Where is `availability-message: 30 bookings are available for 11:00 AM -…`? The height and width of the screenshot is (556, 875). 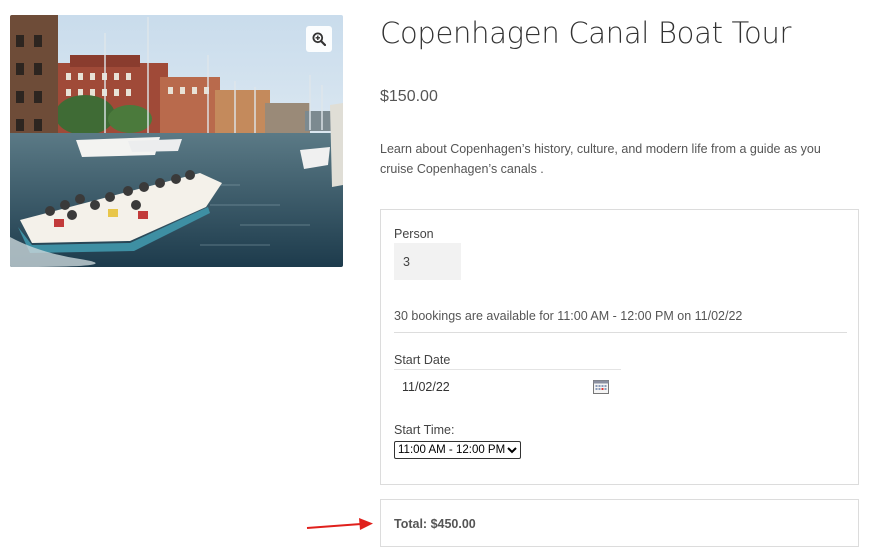
availability-message: 30 bookings are available for 11:00 AM -… is located at coordinates (568, 316).